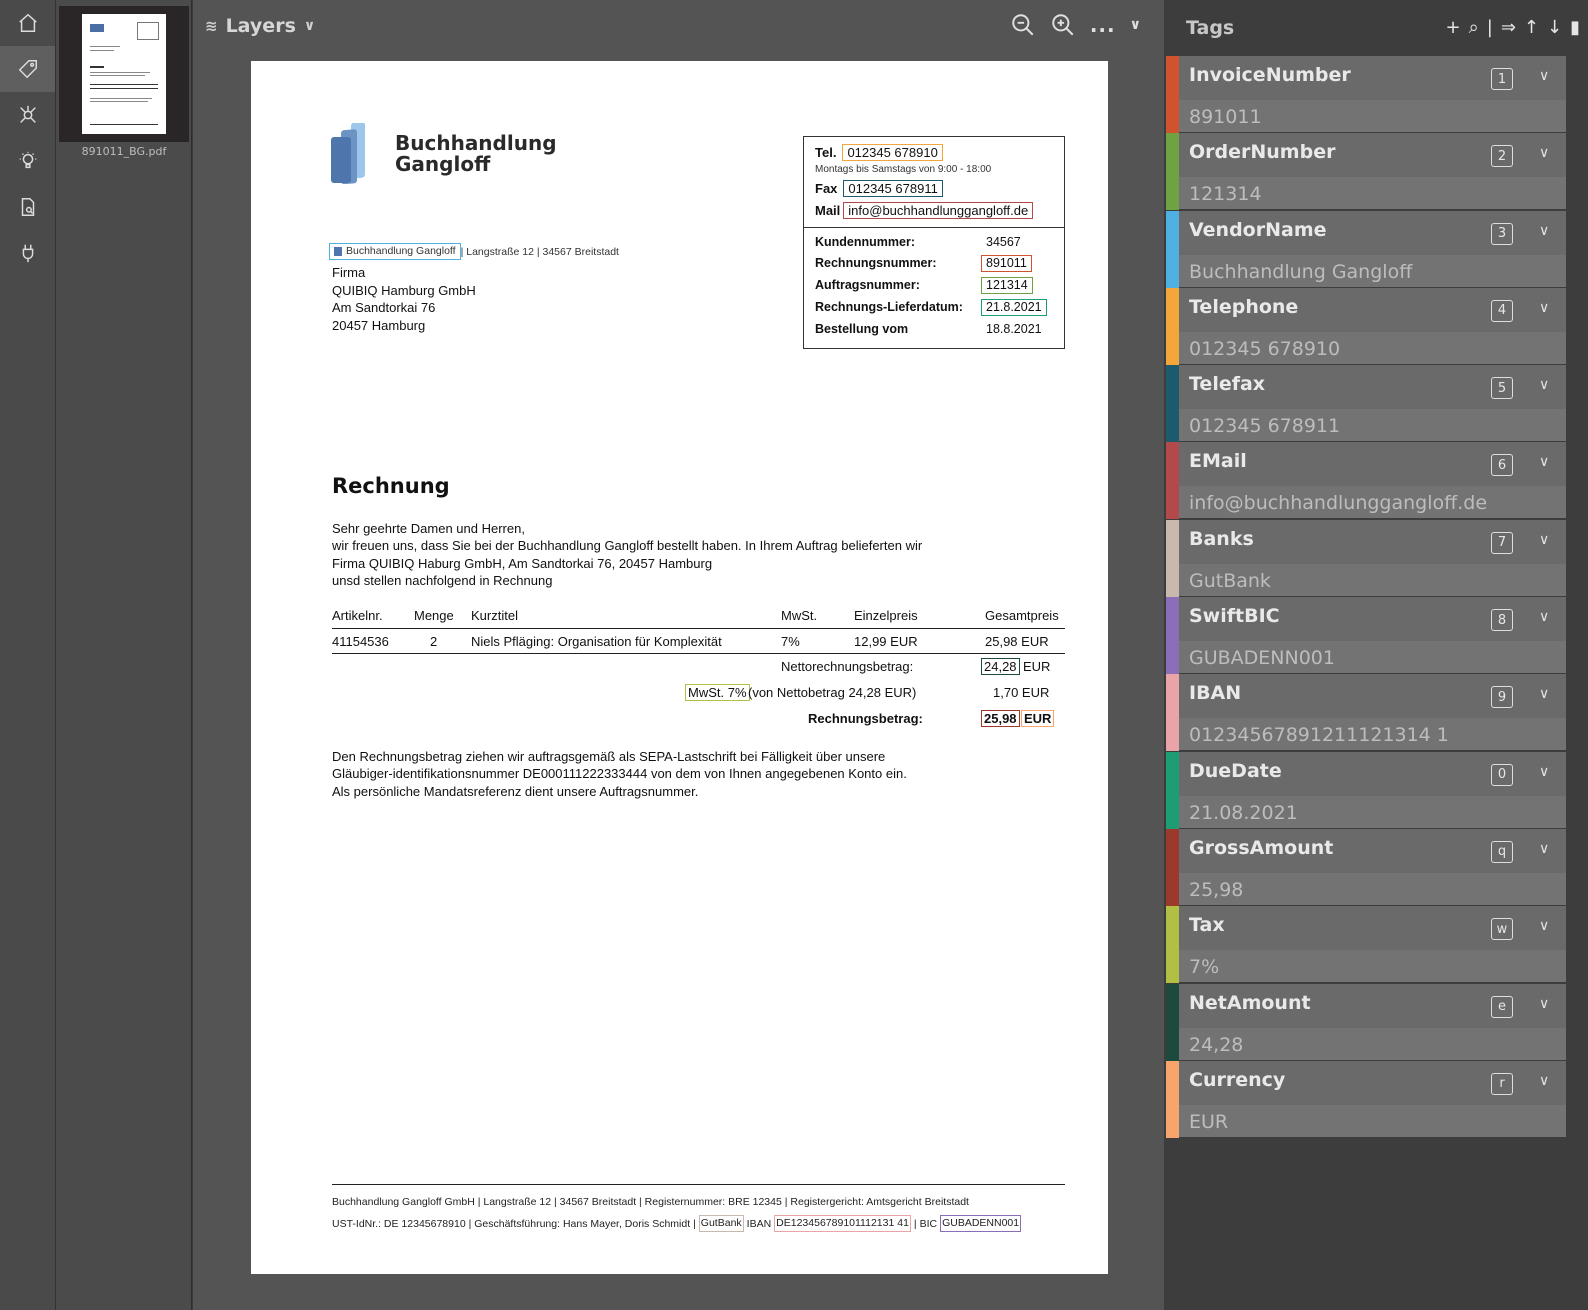 The height and width of the screenshot is (1310, 1588). Describe the element at coordinates (1007, 285) in the screenshot. I see `order-number-value: 121314` at that location.